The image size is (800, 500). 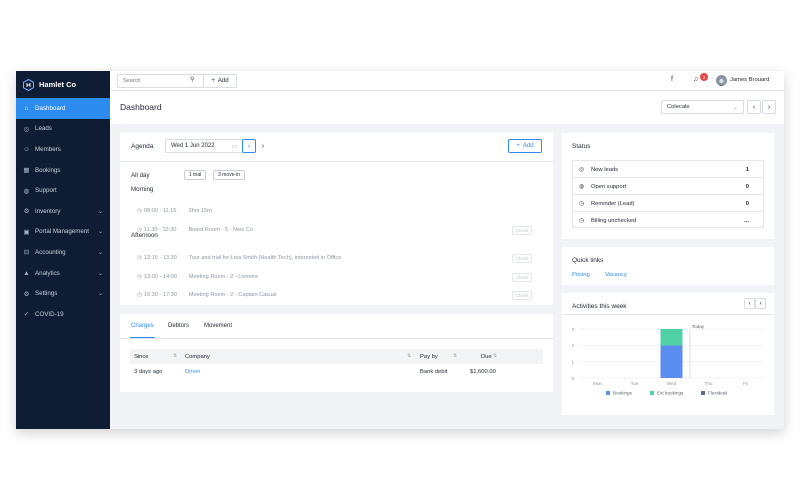 What do you see at coordinates (63, 108) in the screenshot?
I see `sidebar-item-dashboard: ⌂ Dashboard` at bounding box center [63, 108].